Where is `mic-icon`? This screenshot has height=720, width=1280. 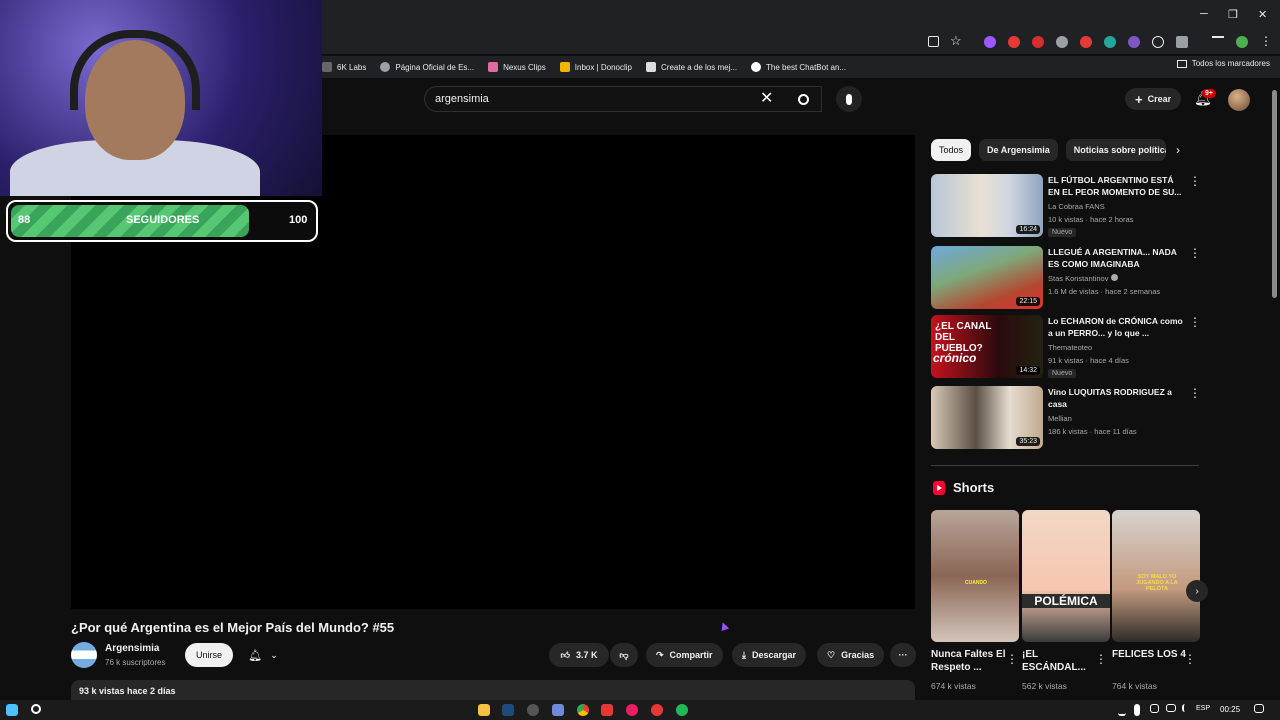
mic-icon is located at coordinates (1137, 710).